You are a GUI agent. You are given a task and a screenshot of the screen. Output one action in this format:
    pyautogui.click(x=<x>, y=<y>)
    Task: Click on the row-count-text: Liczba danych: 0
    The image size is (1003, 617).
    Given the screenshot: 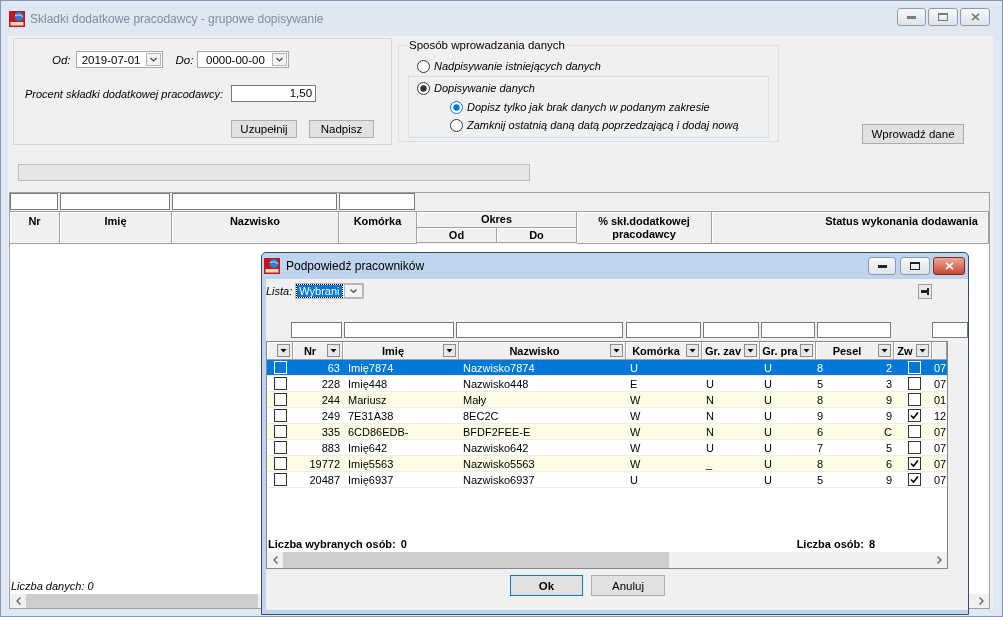 What is the action you would take?
    pyautogui.click(x=52, y=586)
    